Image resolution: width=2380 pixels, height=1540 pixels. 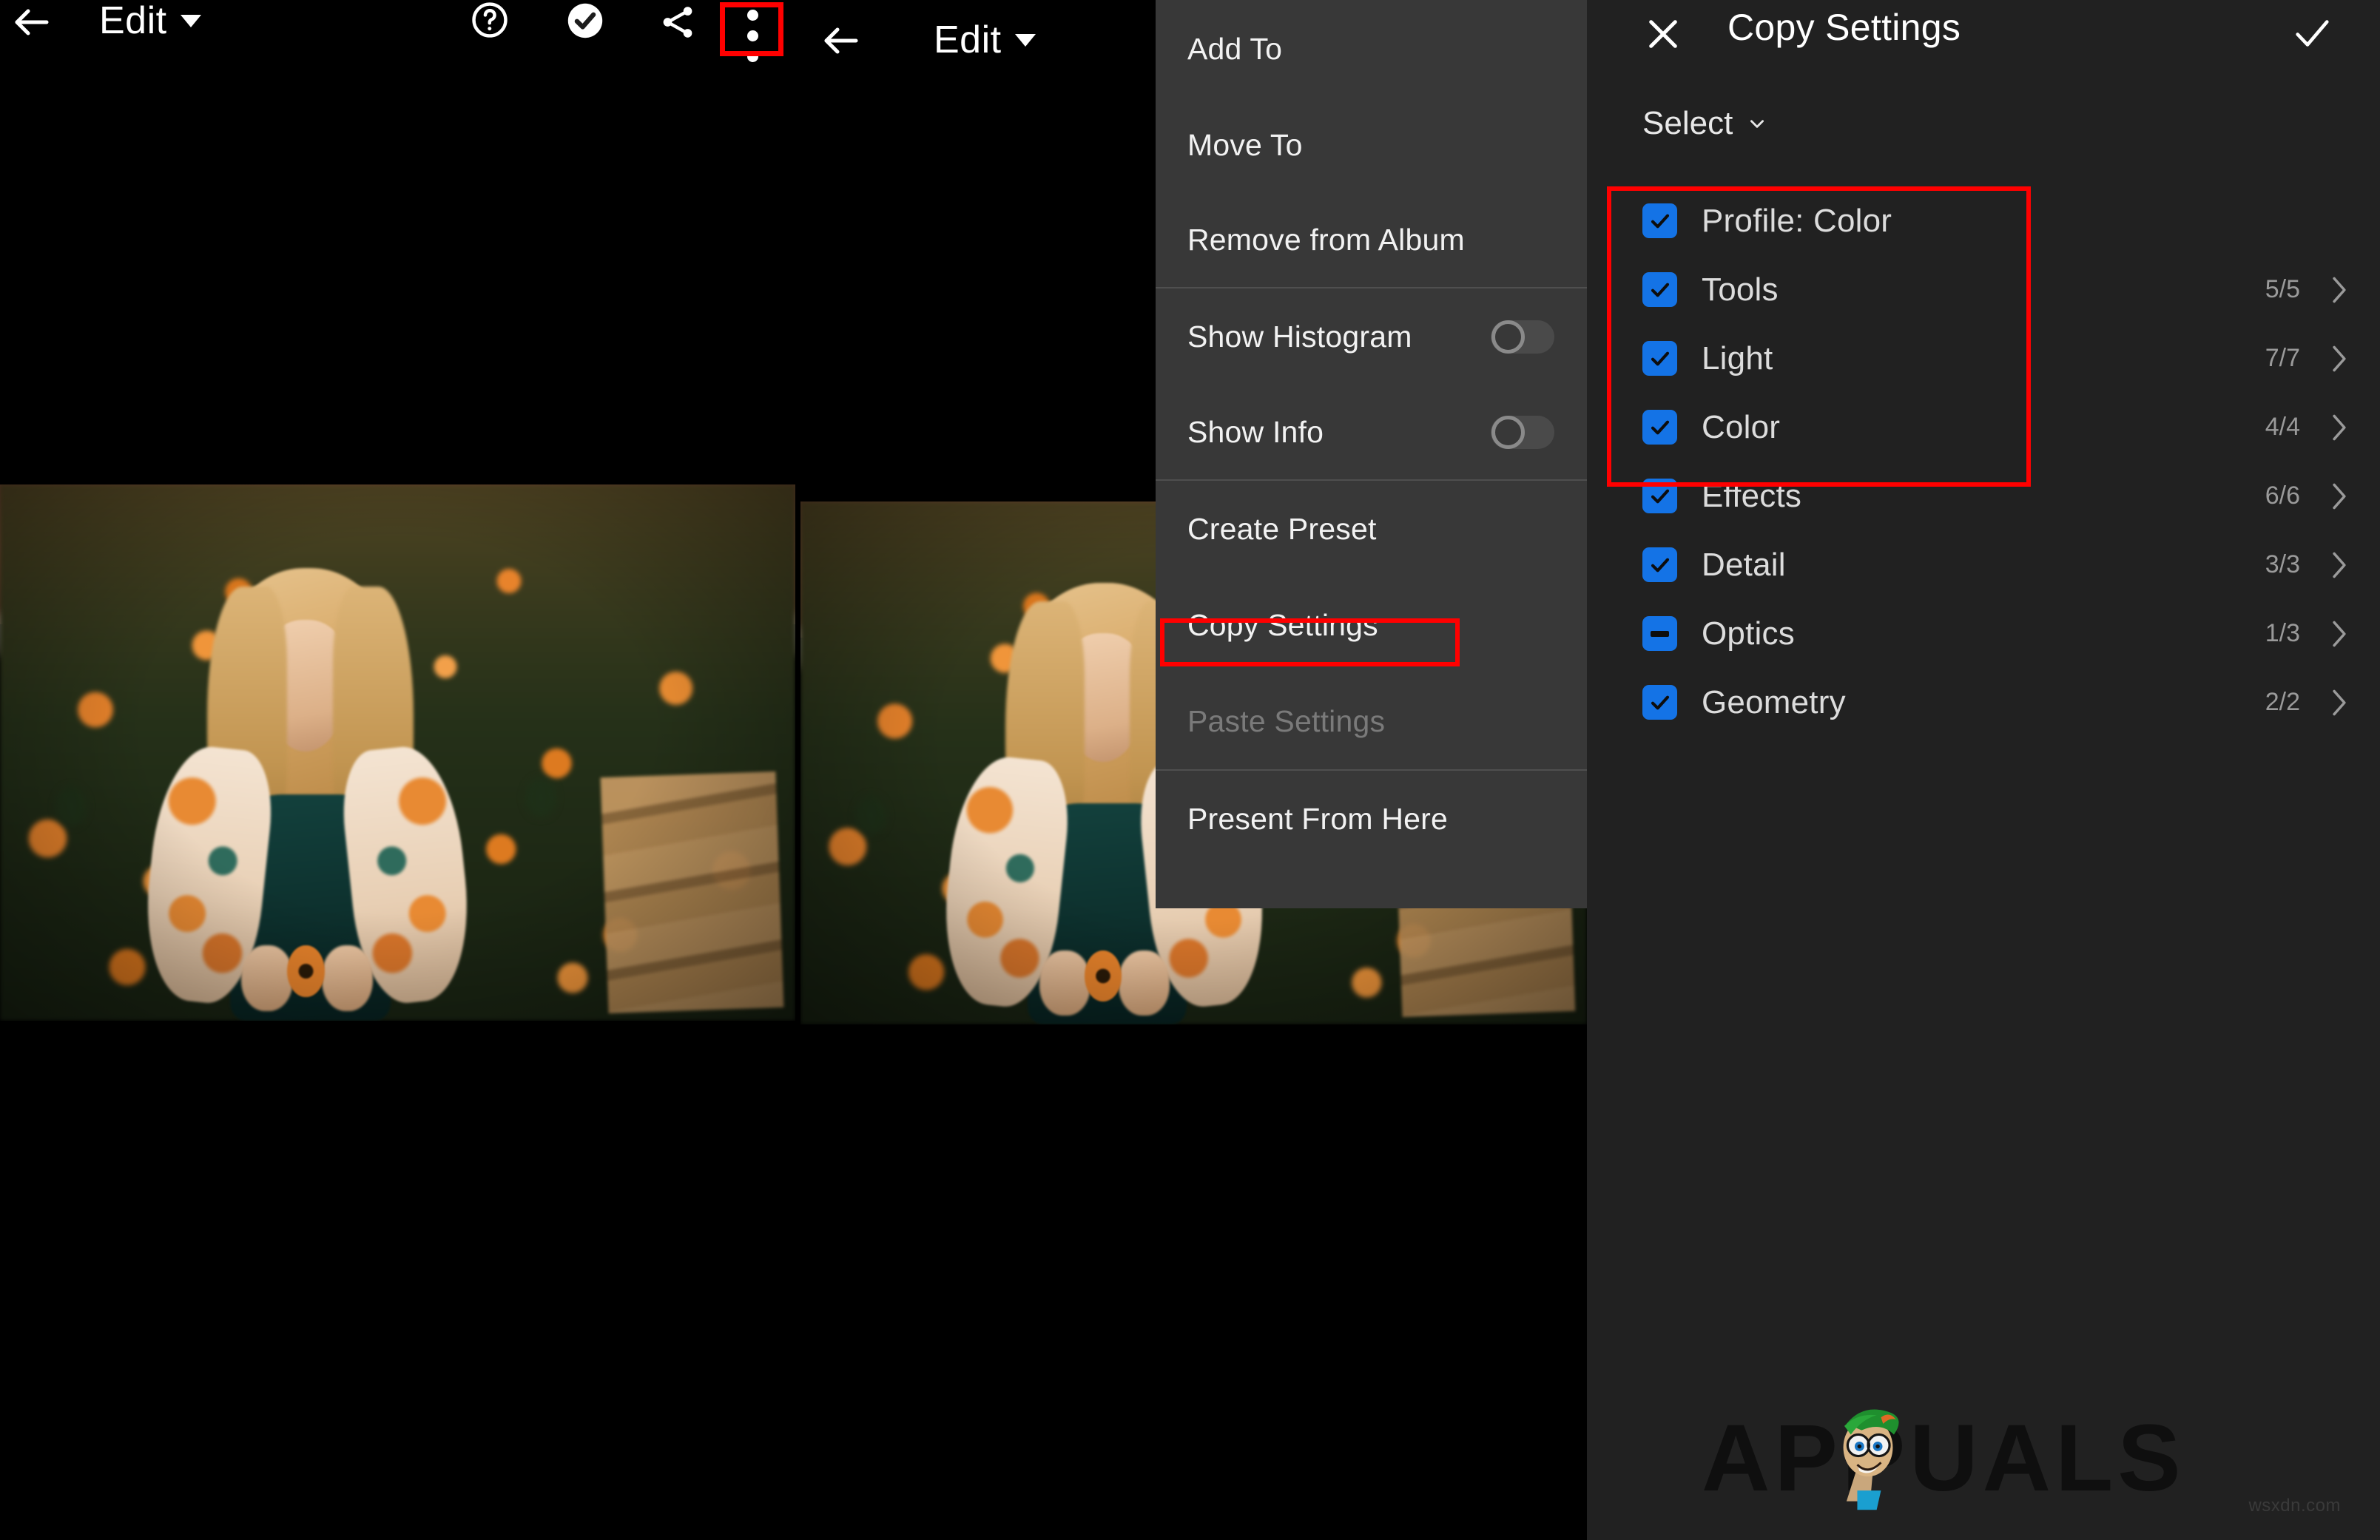 I want to click on setting-row-optics: Optics 1/3, so click(x=2011, y=633).